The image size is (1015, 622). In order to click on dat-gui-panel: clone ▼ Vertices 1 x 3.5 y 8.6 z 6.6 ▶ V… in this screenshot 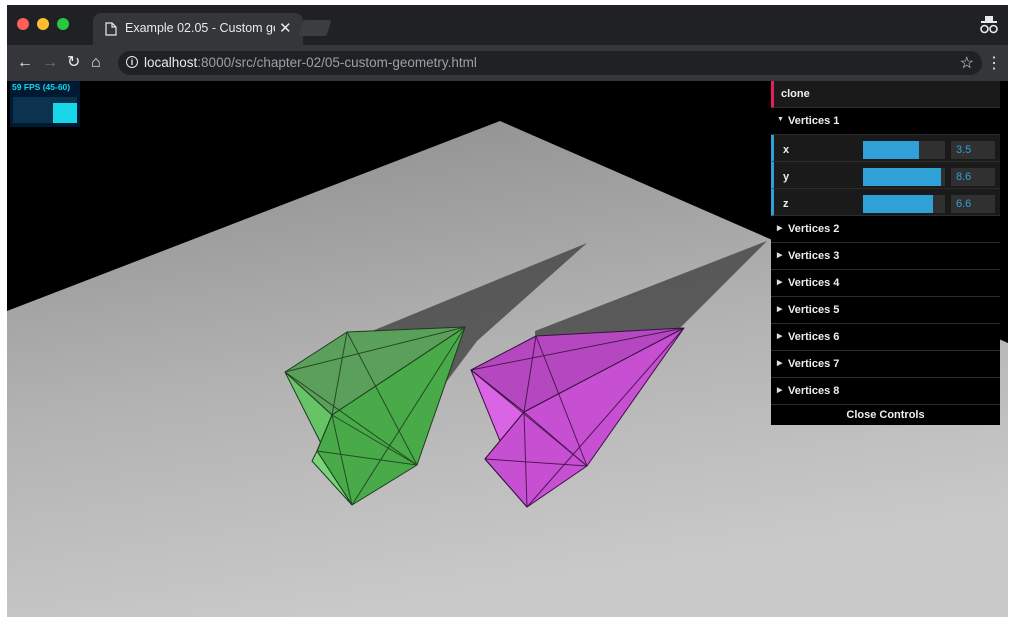, I will do `click(885, 253)`.